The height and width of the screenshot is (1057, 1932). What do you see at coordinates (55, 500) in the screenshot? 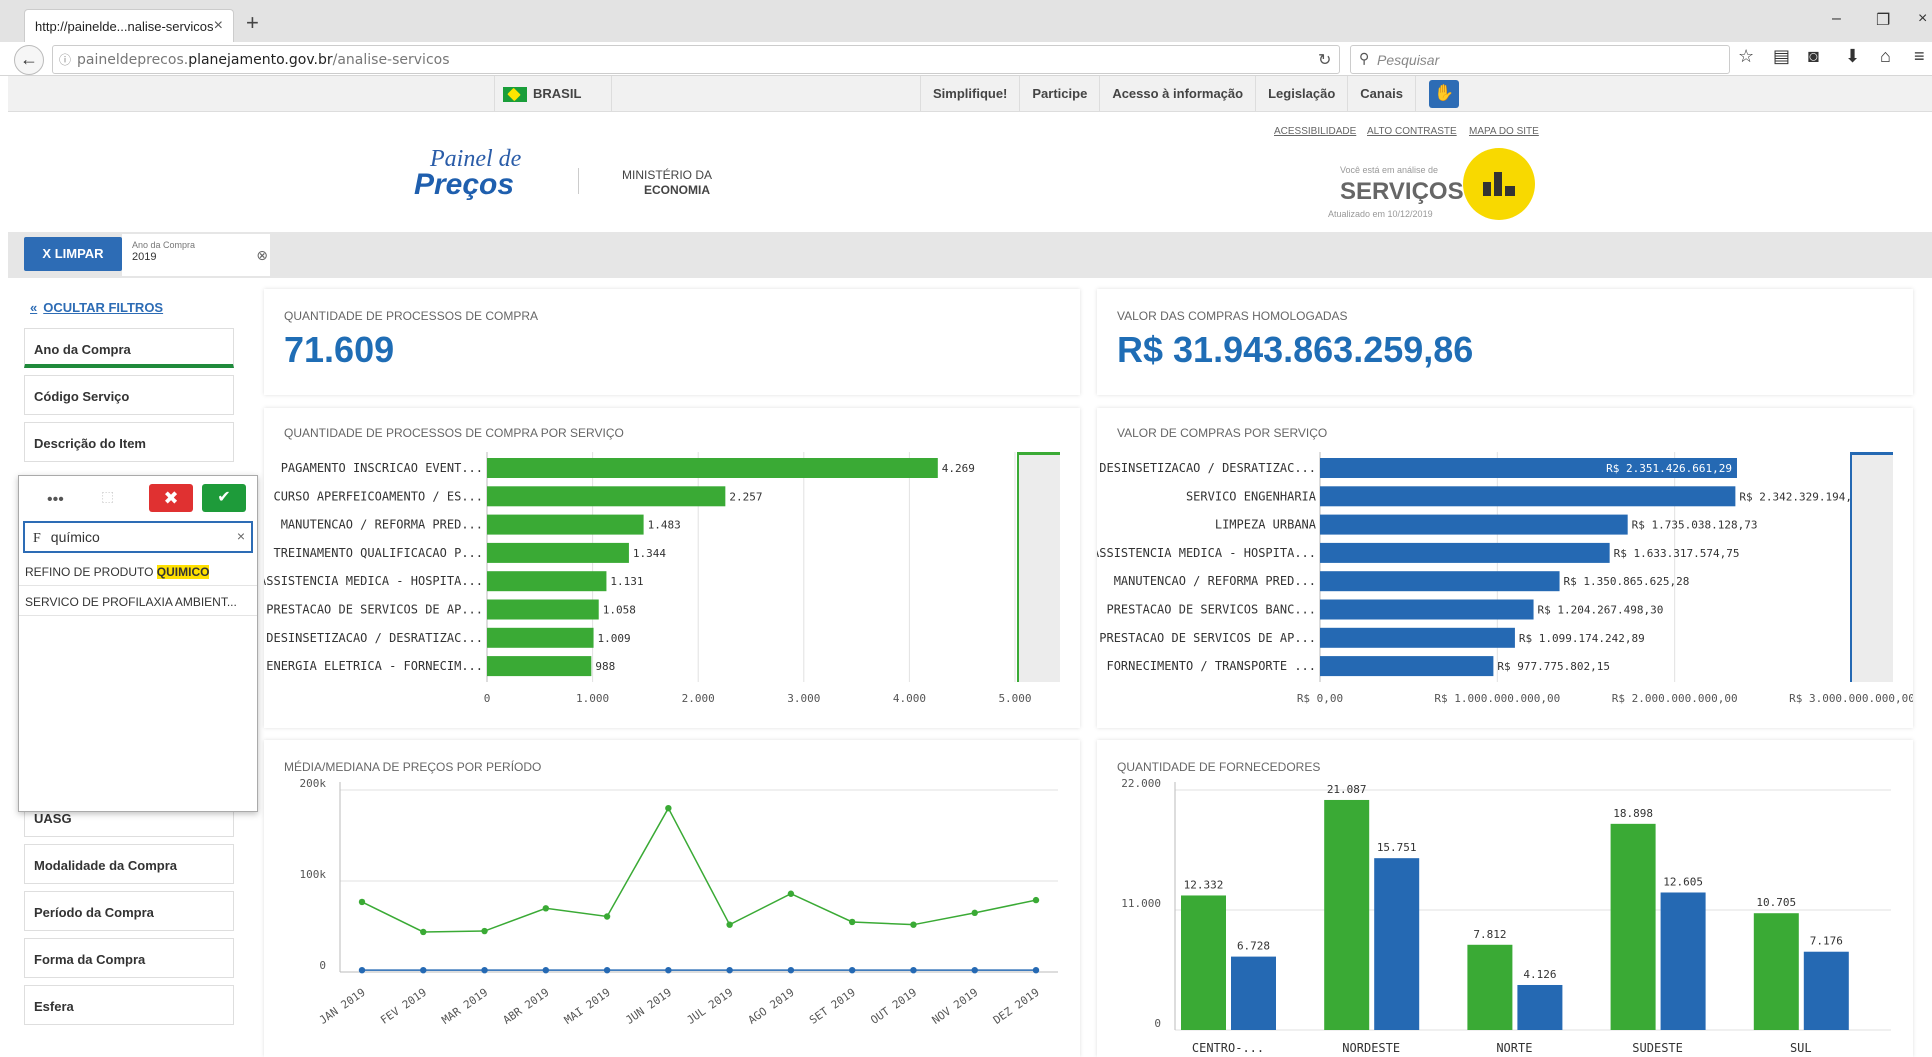
I see `more-options-icon: •••` at bounding box center [55, 500].